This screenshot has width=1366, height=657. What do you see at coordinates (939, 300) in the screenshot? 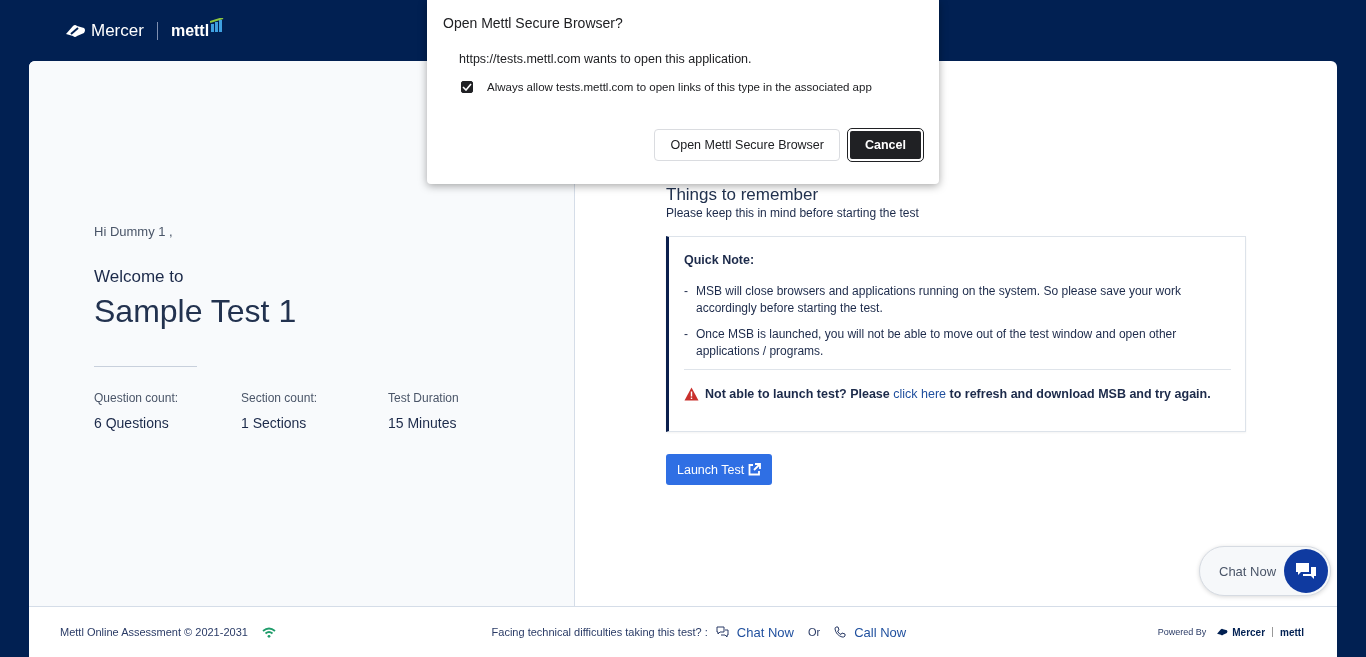
I see `note-point: MSB will close browsers and applications running on the system. So please save your work accordingly before starting the test.` at bounding box center [939, 300].